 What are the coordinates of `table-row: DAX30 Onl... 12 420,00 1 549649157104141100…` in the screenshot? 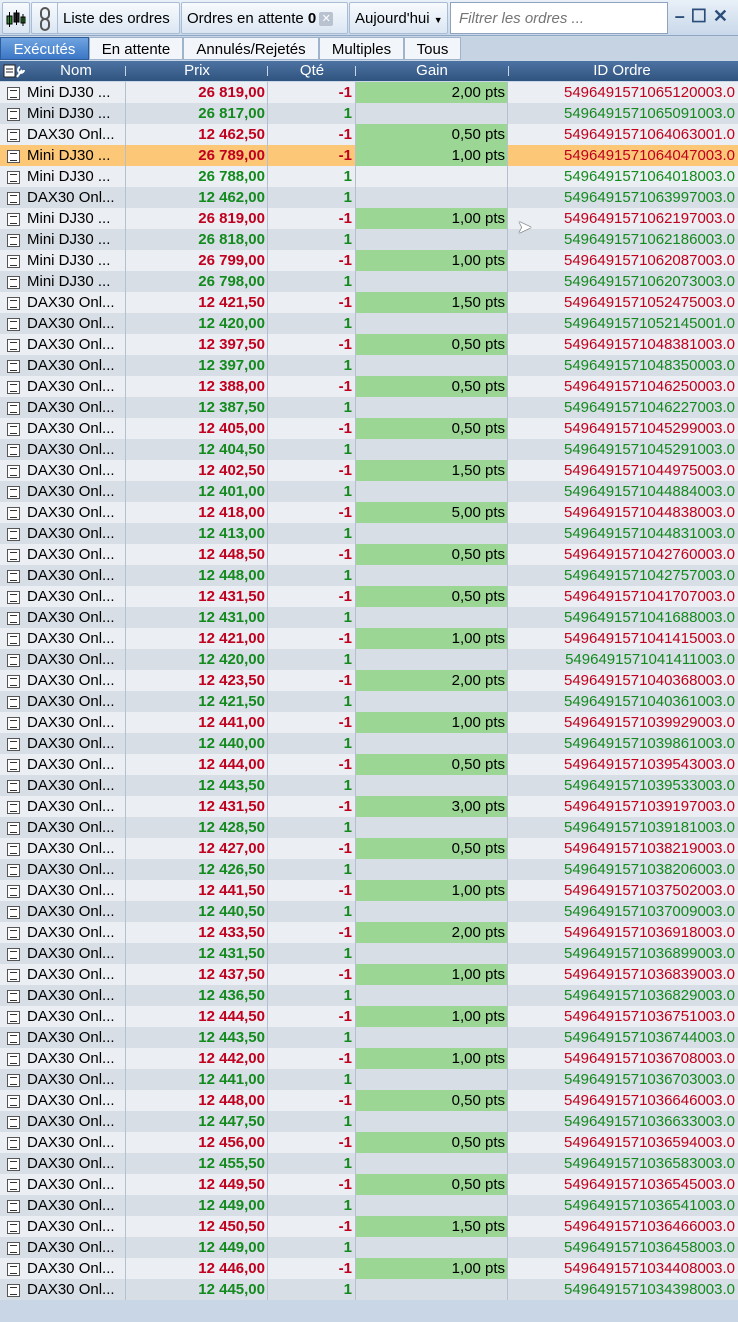 It's located at (369, 659).